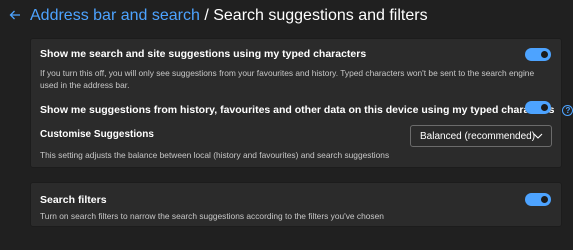 The image size is (573, 250). I want to click on question-circle-icon: ?, so click(567, 110).